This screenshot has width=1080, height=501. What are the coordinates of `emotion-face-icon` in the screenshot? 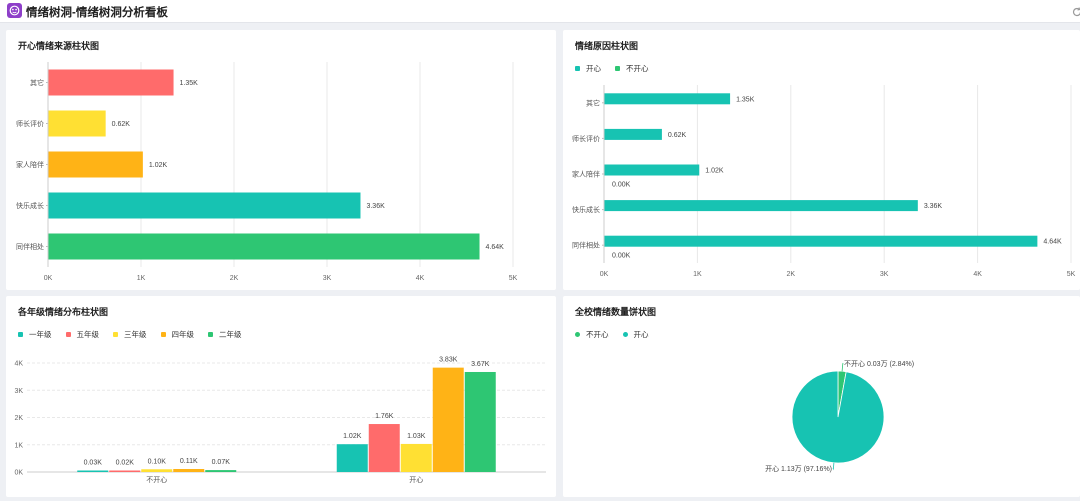 It's located at (14, 10).